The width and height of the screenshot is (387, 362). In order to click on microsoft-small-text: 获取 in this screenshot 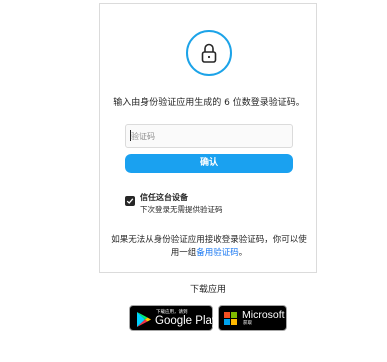, I will do `click(247, 323)`.